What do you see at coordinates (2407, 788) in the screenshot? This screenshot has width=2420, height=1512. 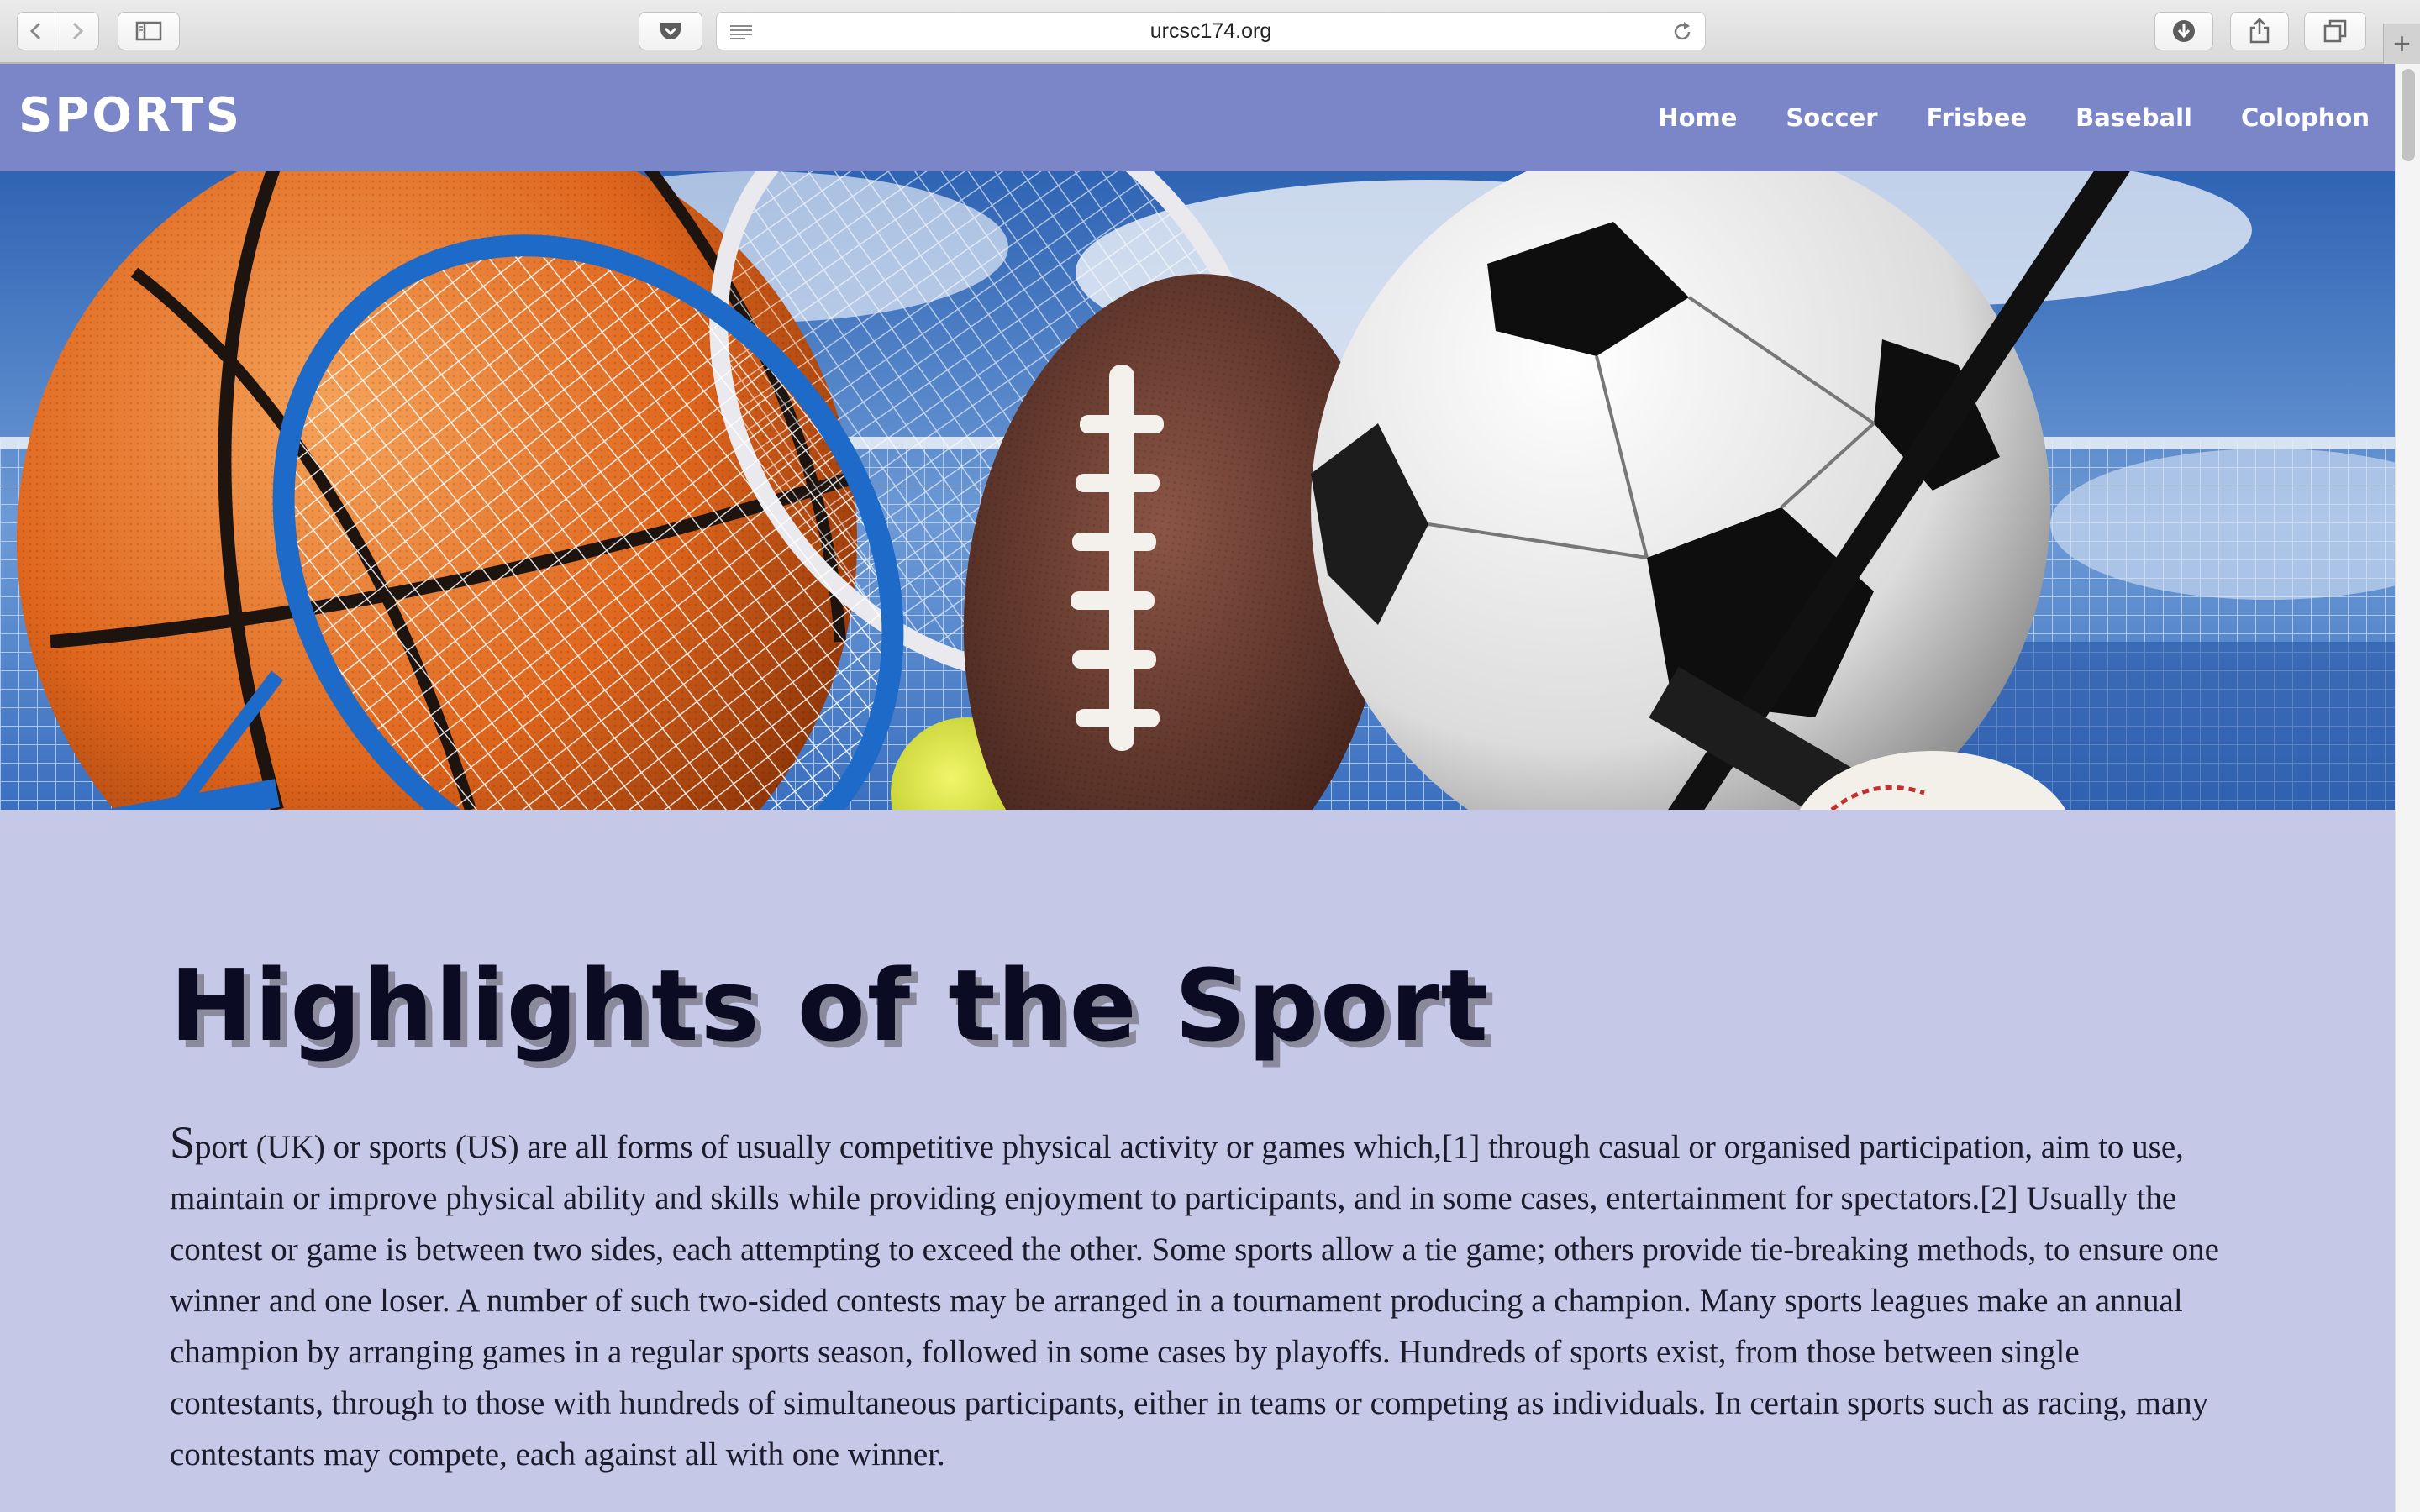 I see `page-scrollbar` at bounding box center [2407, 788].